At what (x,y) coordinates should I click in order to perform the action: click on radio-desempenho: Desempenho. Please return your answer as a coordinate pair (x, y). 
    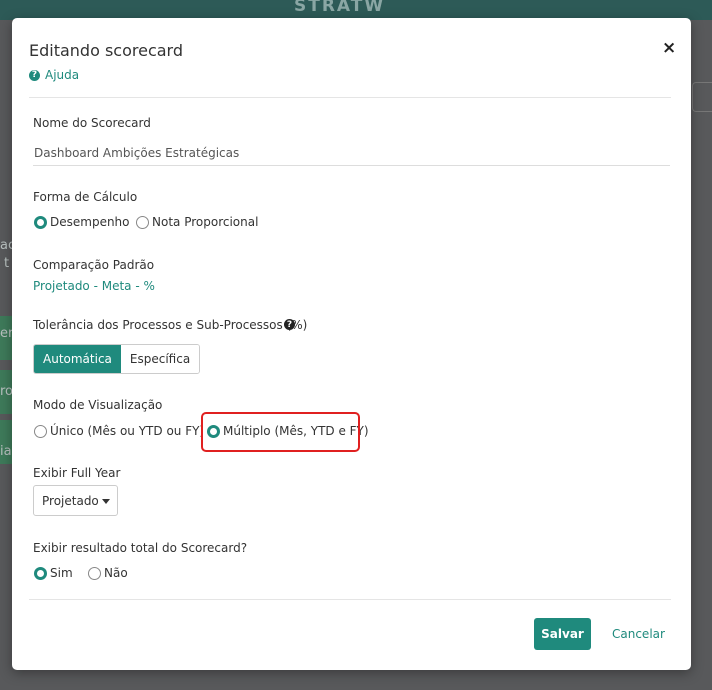
    Looking at the image, I should click on (82, 222).